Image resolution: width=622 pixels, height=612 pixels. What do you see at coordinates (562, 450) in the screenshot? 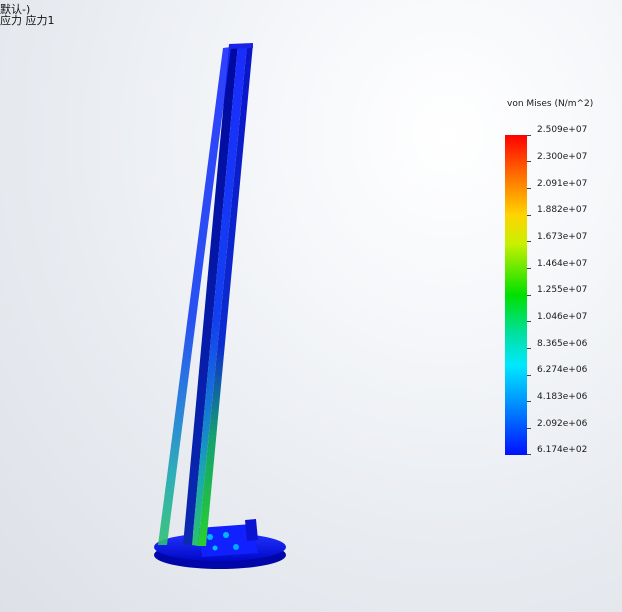
I see `legend-label-min: 6.174e+02` at bounding box center [562, 450].